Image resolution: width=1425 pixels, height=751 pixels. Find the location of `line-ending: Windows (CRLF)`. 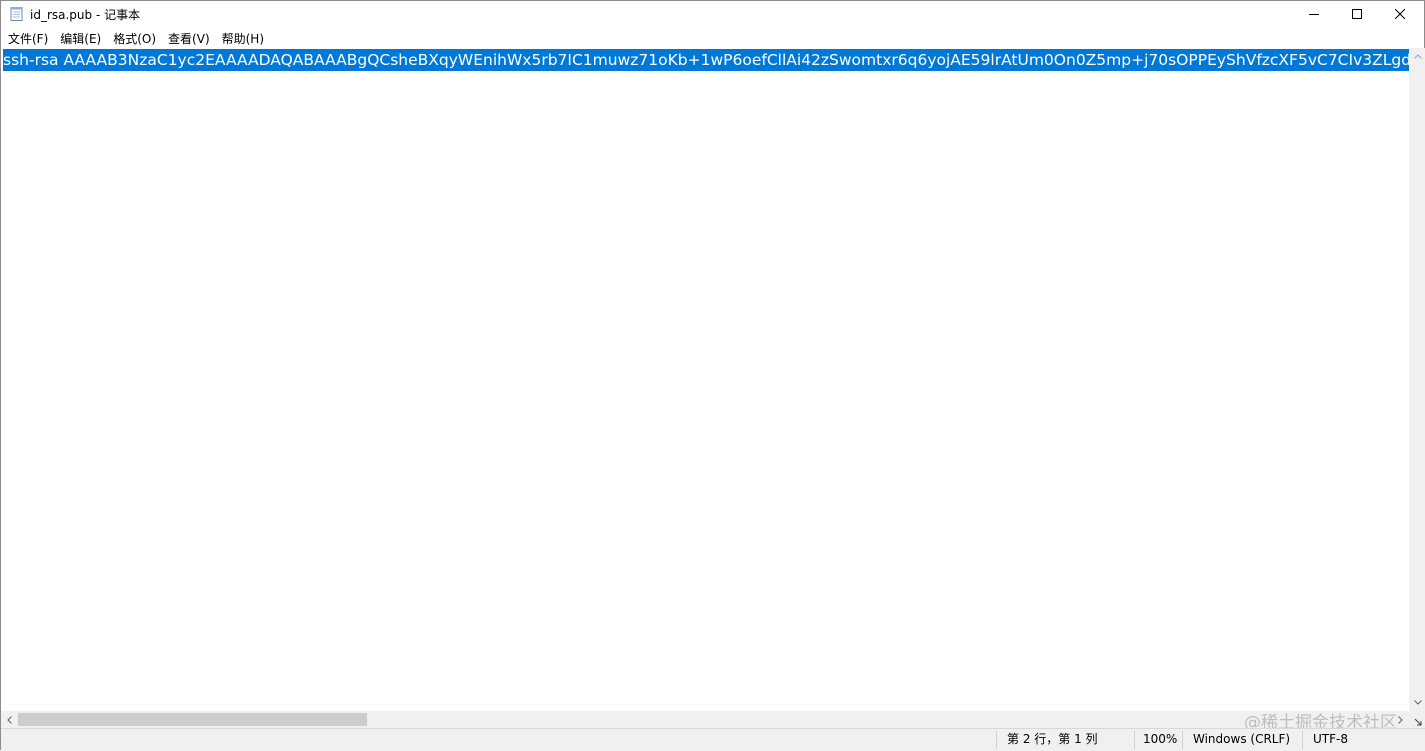

line-ending: Windows (CRLF) is located at coordinates (1242, 739).